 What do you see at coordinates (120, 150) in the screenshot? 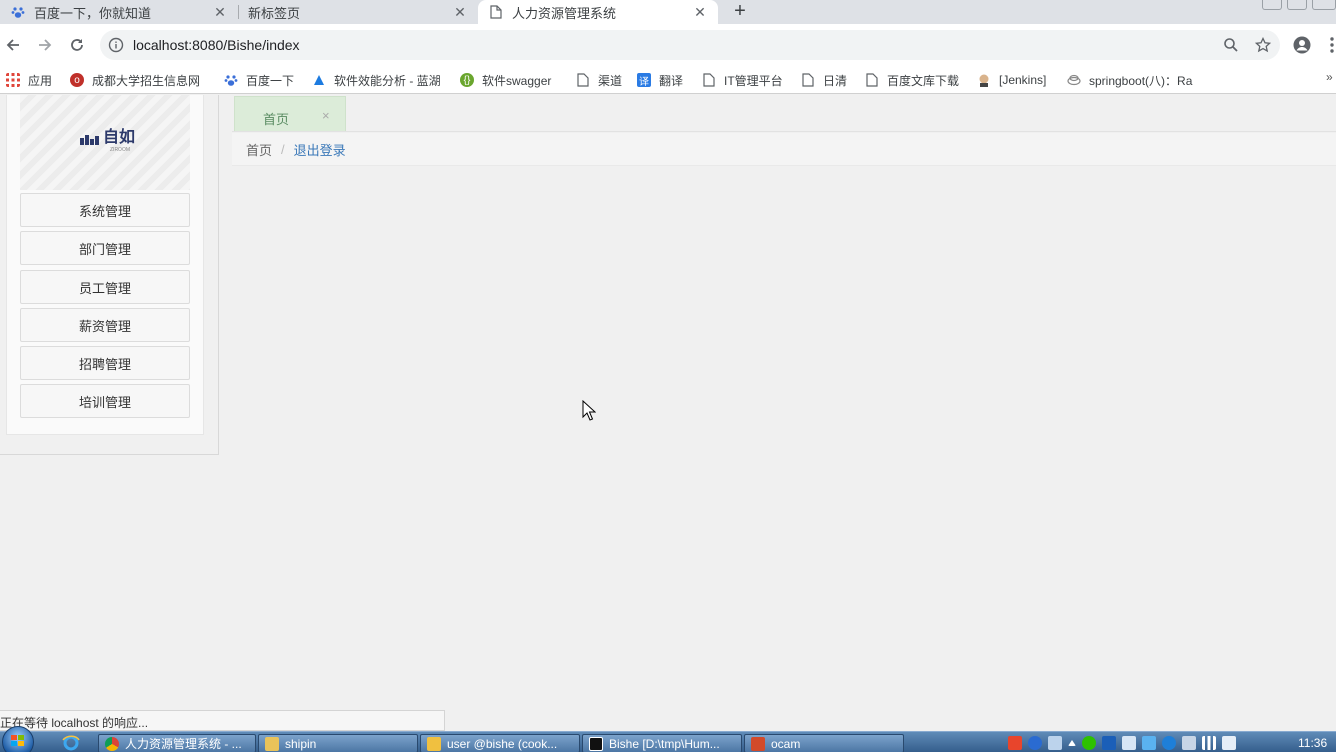
I see `logo-subtext: ZIROOM` at bounding box center [120, 150].